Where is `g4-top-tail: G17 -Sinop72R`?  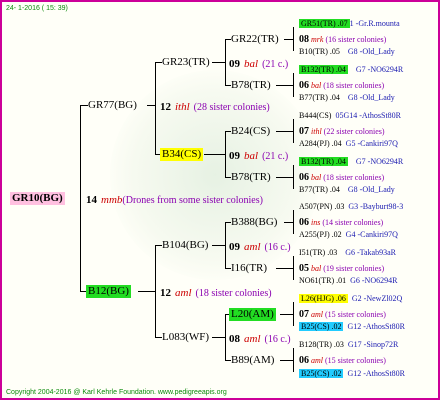 g4-top-tail: G17 -Sinop72R is located at coordinates (373, 344).